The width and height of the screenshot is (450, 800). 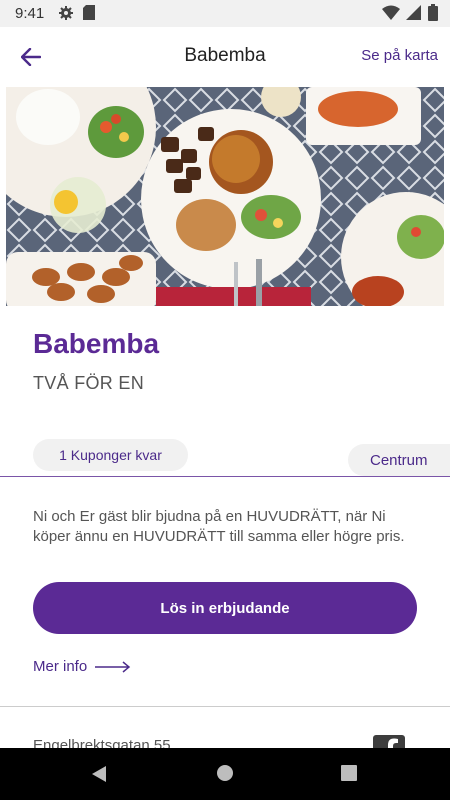 I want to click on arrow-right-icon, so click(x=113, y=666).